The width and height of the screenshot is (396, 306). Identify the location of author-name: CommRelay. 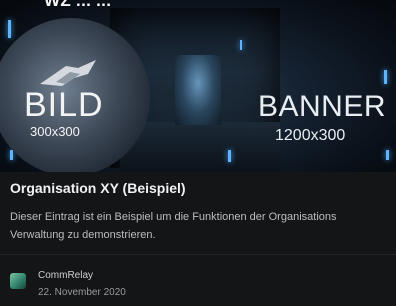
(65, 275).